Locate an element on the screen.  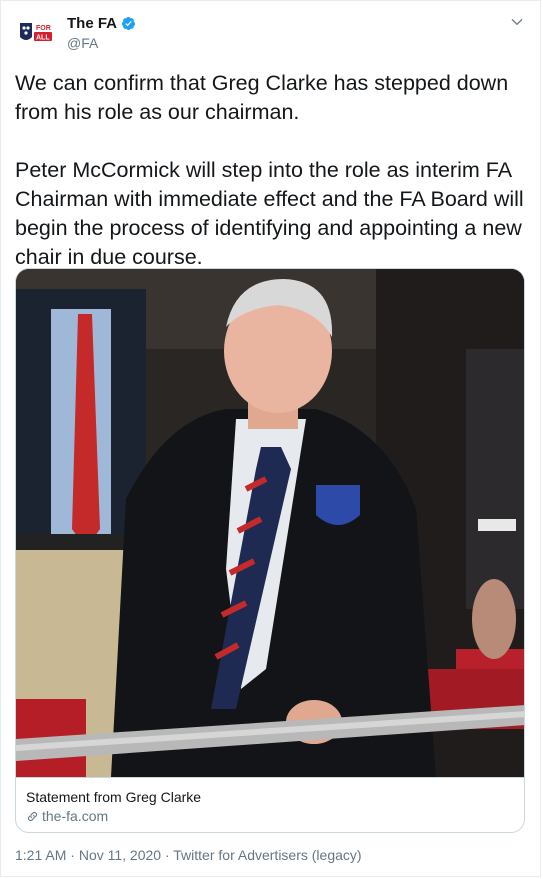
link-icon is located at coordinates (32, 816).